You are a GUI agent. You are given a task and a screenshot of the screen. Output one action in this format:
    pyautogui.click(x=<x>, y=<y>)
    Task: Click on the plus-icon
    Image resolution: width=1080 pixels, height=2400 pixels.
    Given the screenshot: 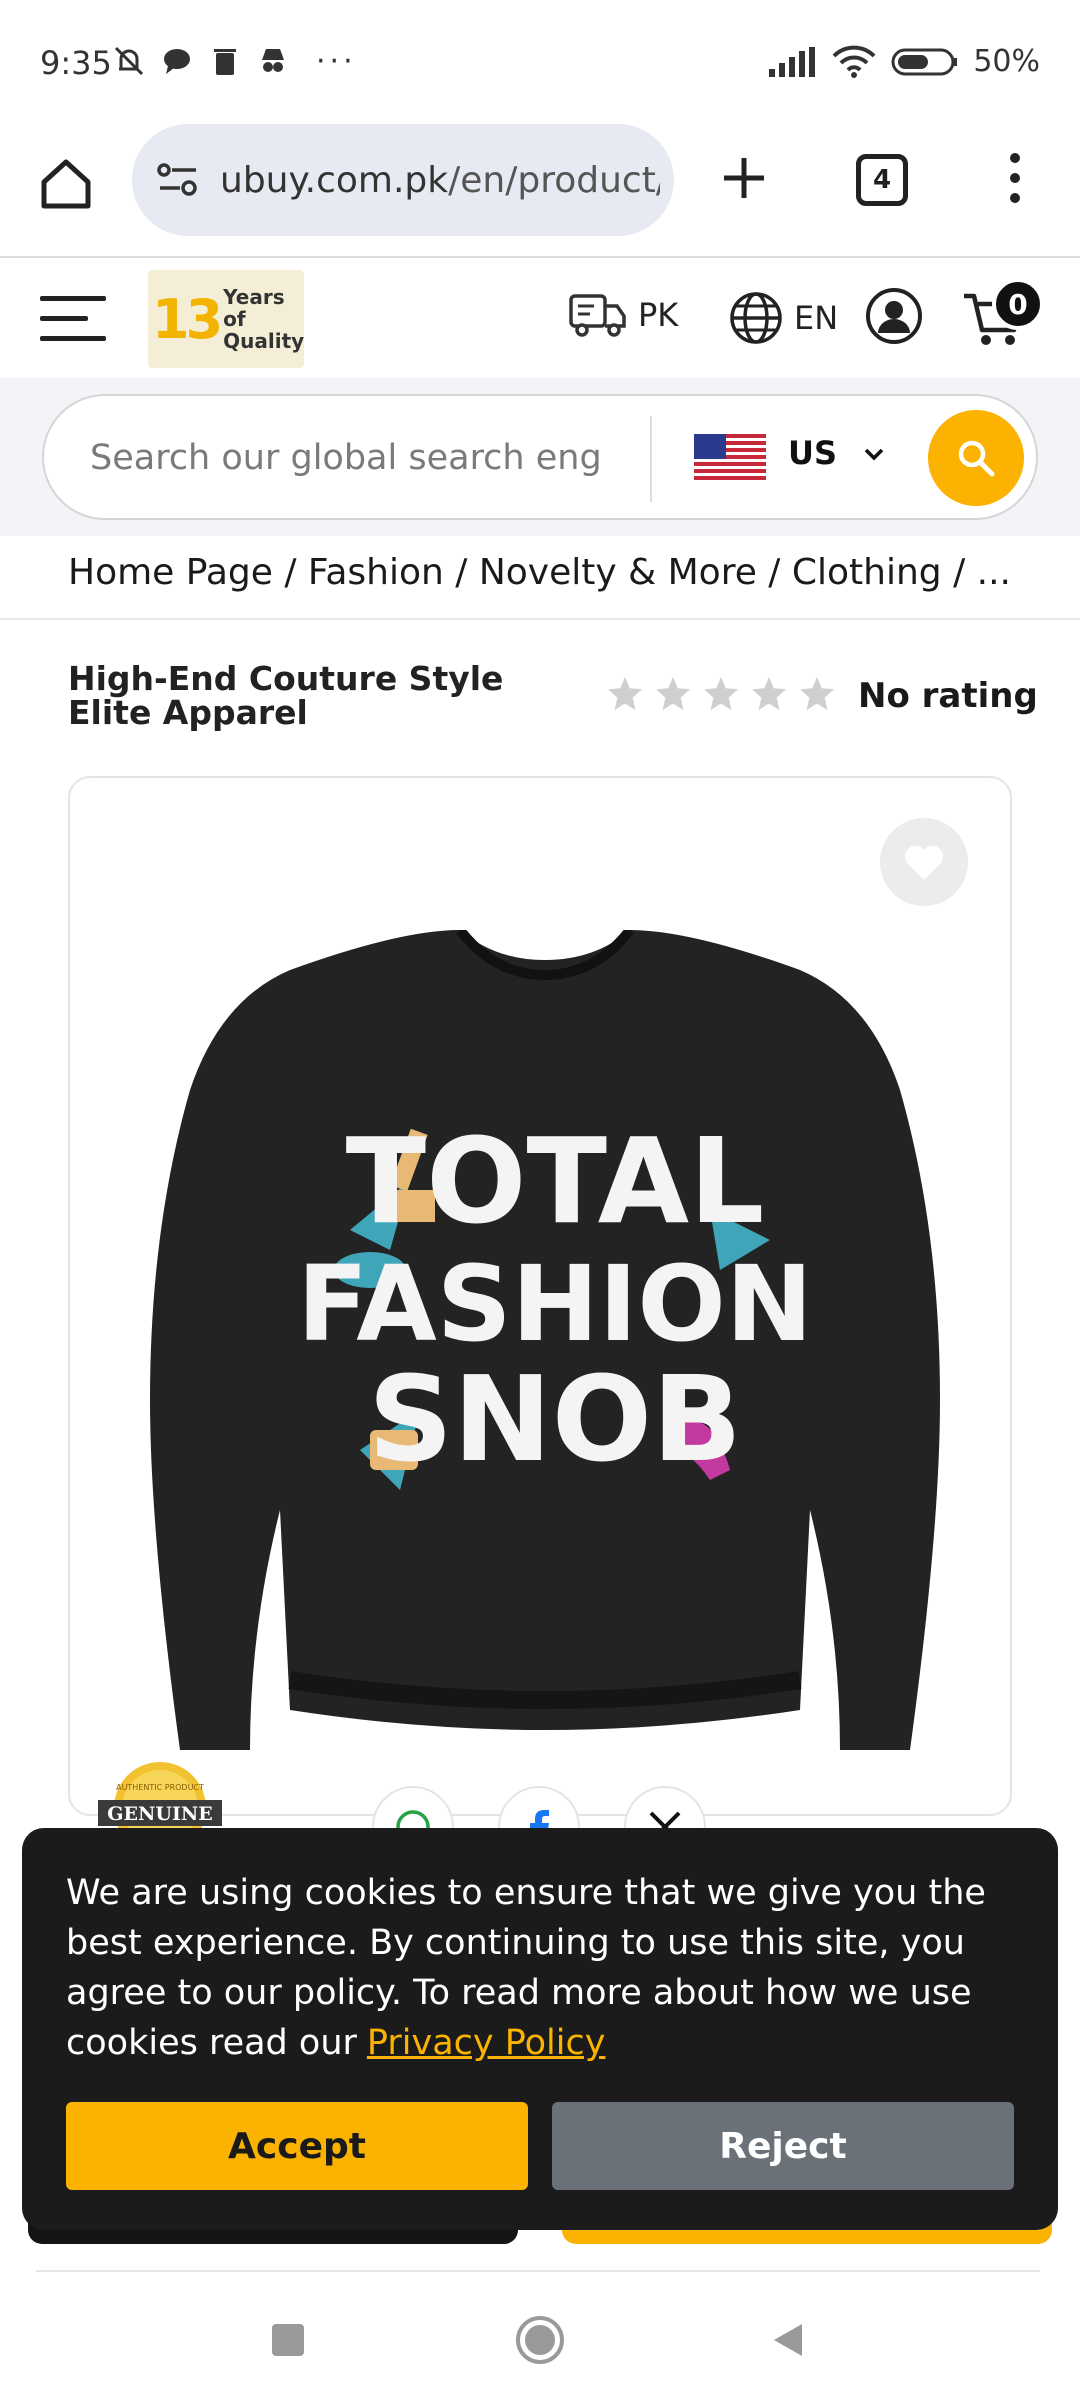 What is the action you would take?
    pyautogui.click(x=744, y=178)
    